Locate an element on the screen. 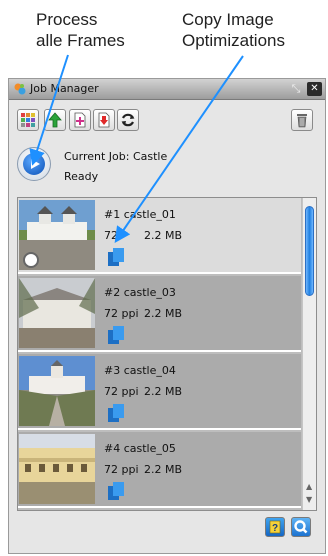  play-icon is located at coordinates (34, 164).